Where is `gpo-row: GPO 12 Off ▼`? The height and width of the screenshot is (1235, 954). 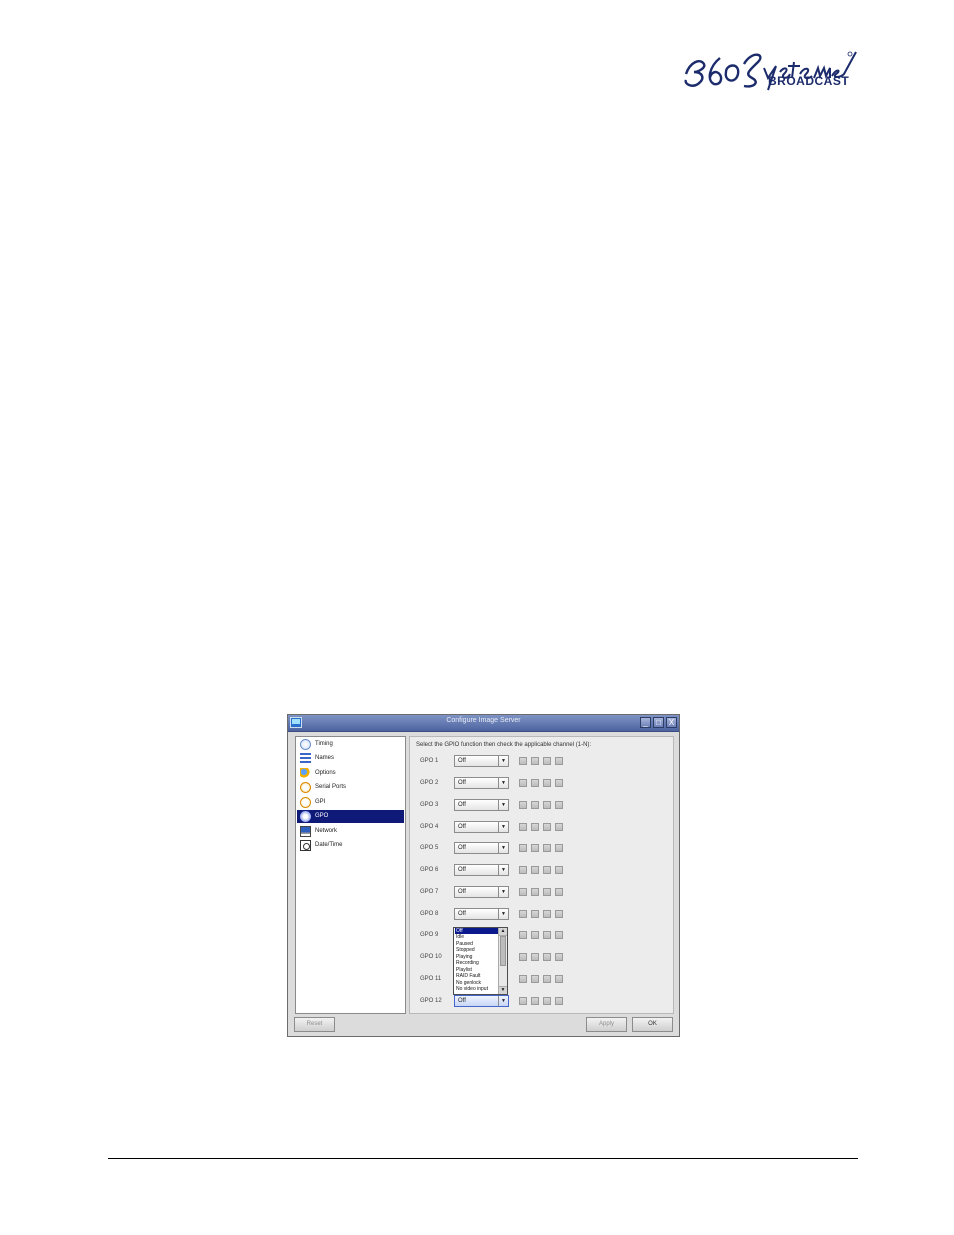
gpo-row: GPO 12 Off ▼ is located at coordinates (541, 1002).